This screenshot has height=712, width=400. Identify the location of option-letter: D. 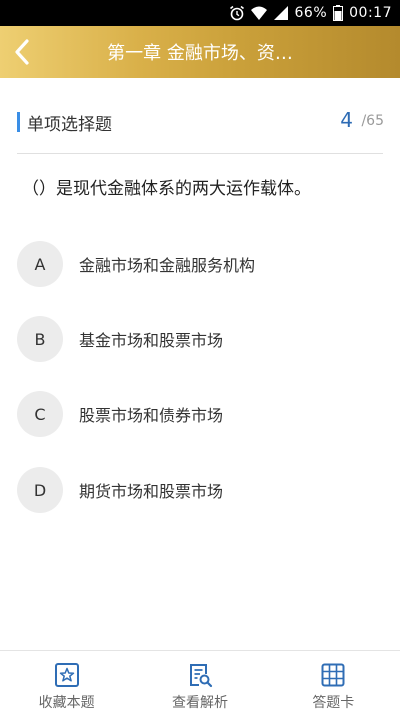
(40, 490).